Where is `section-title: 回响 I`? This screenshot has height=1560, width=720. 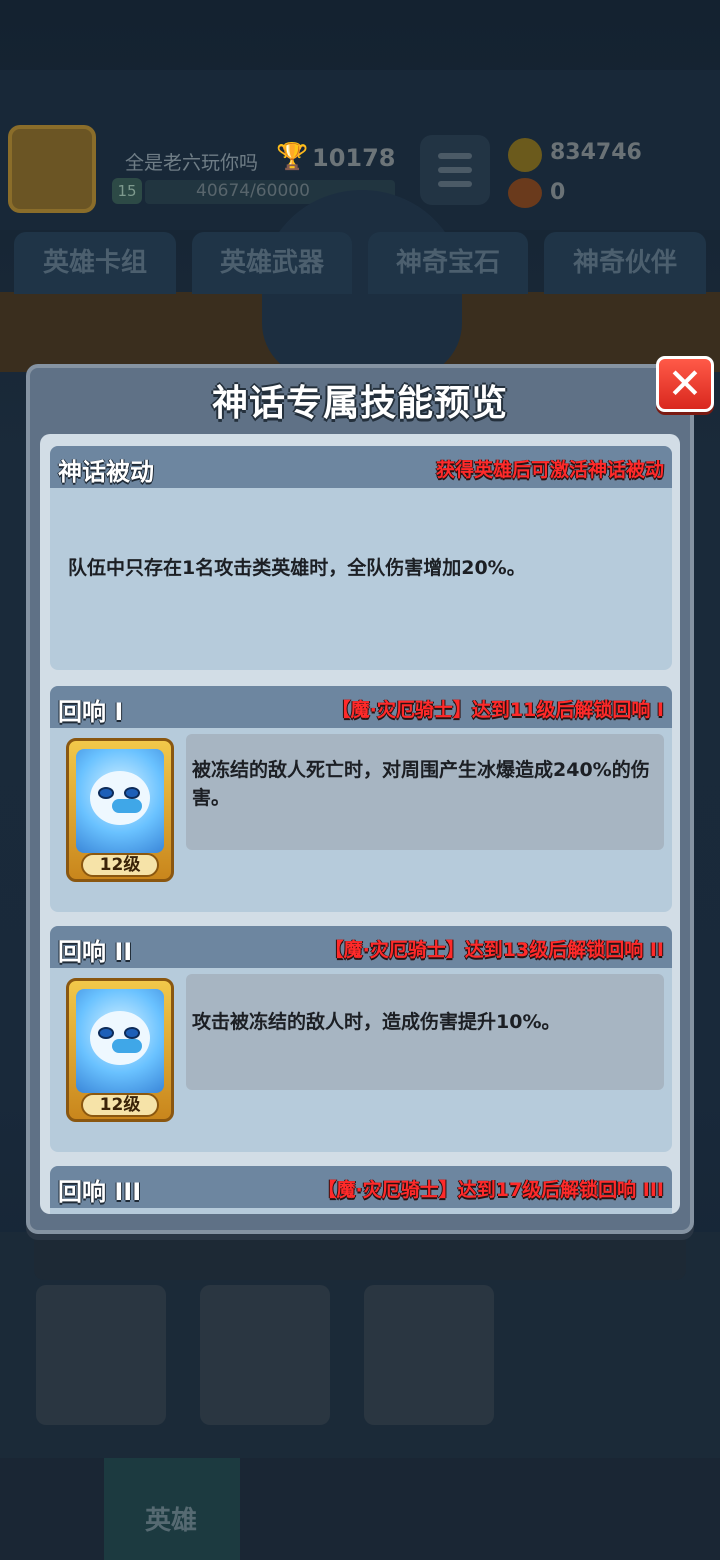
section-title: 回响 I is located at coordinates (91, 712).